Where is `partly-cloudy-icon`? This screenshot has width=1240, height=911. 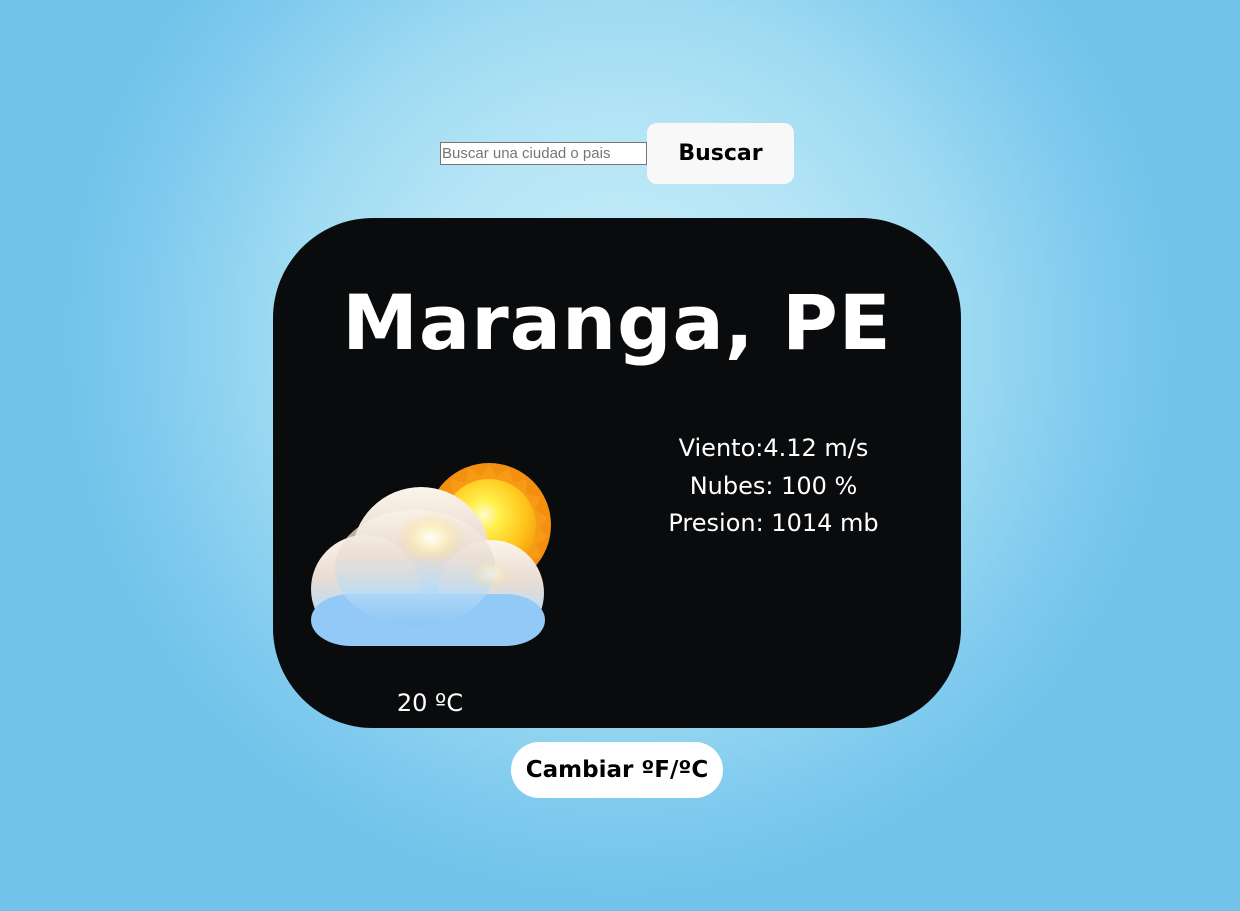
partly-cloudy-icon is located at coordinates (431, 554).